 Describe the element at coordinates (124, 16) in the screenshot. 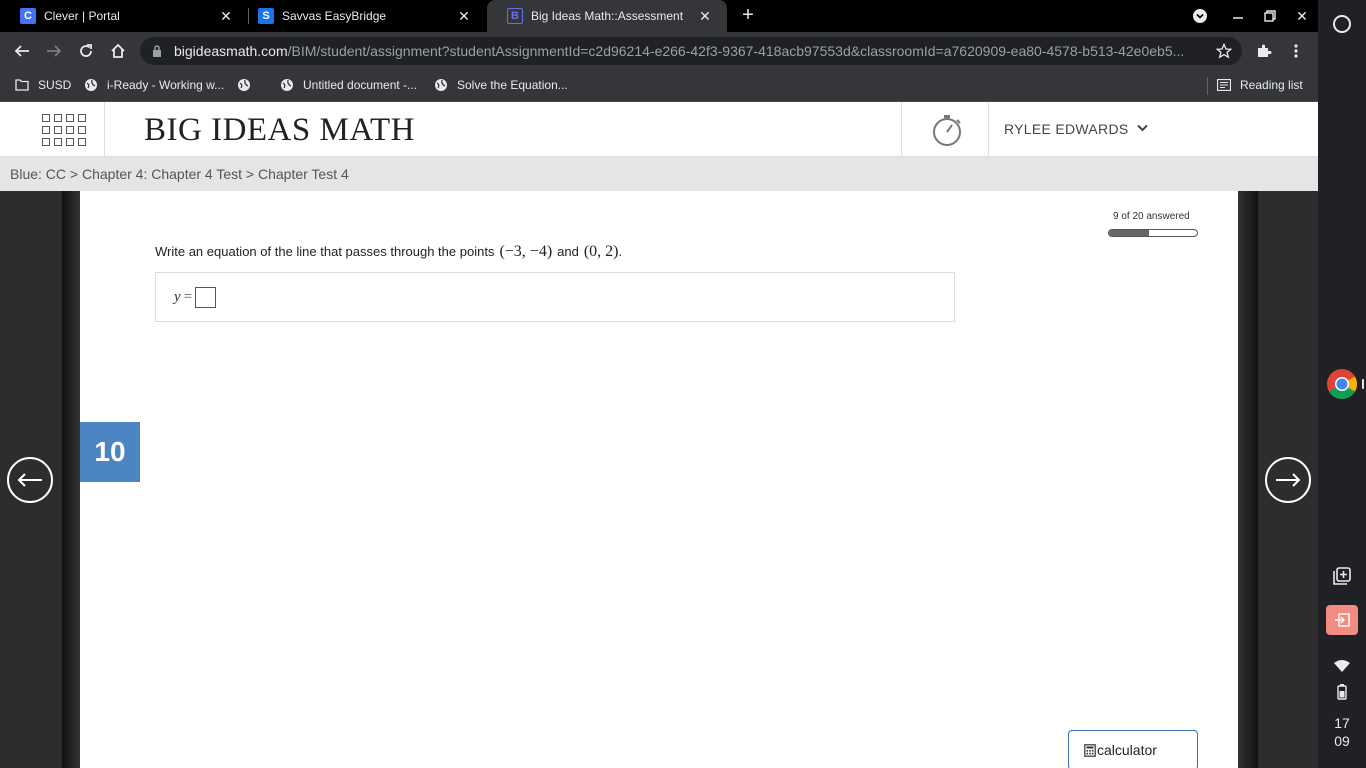

I see `tab-clever: C Clever | Portal ✕` at that location.